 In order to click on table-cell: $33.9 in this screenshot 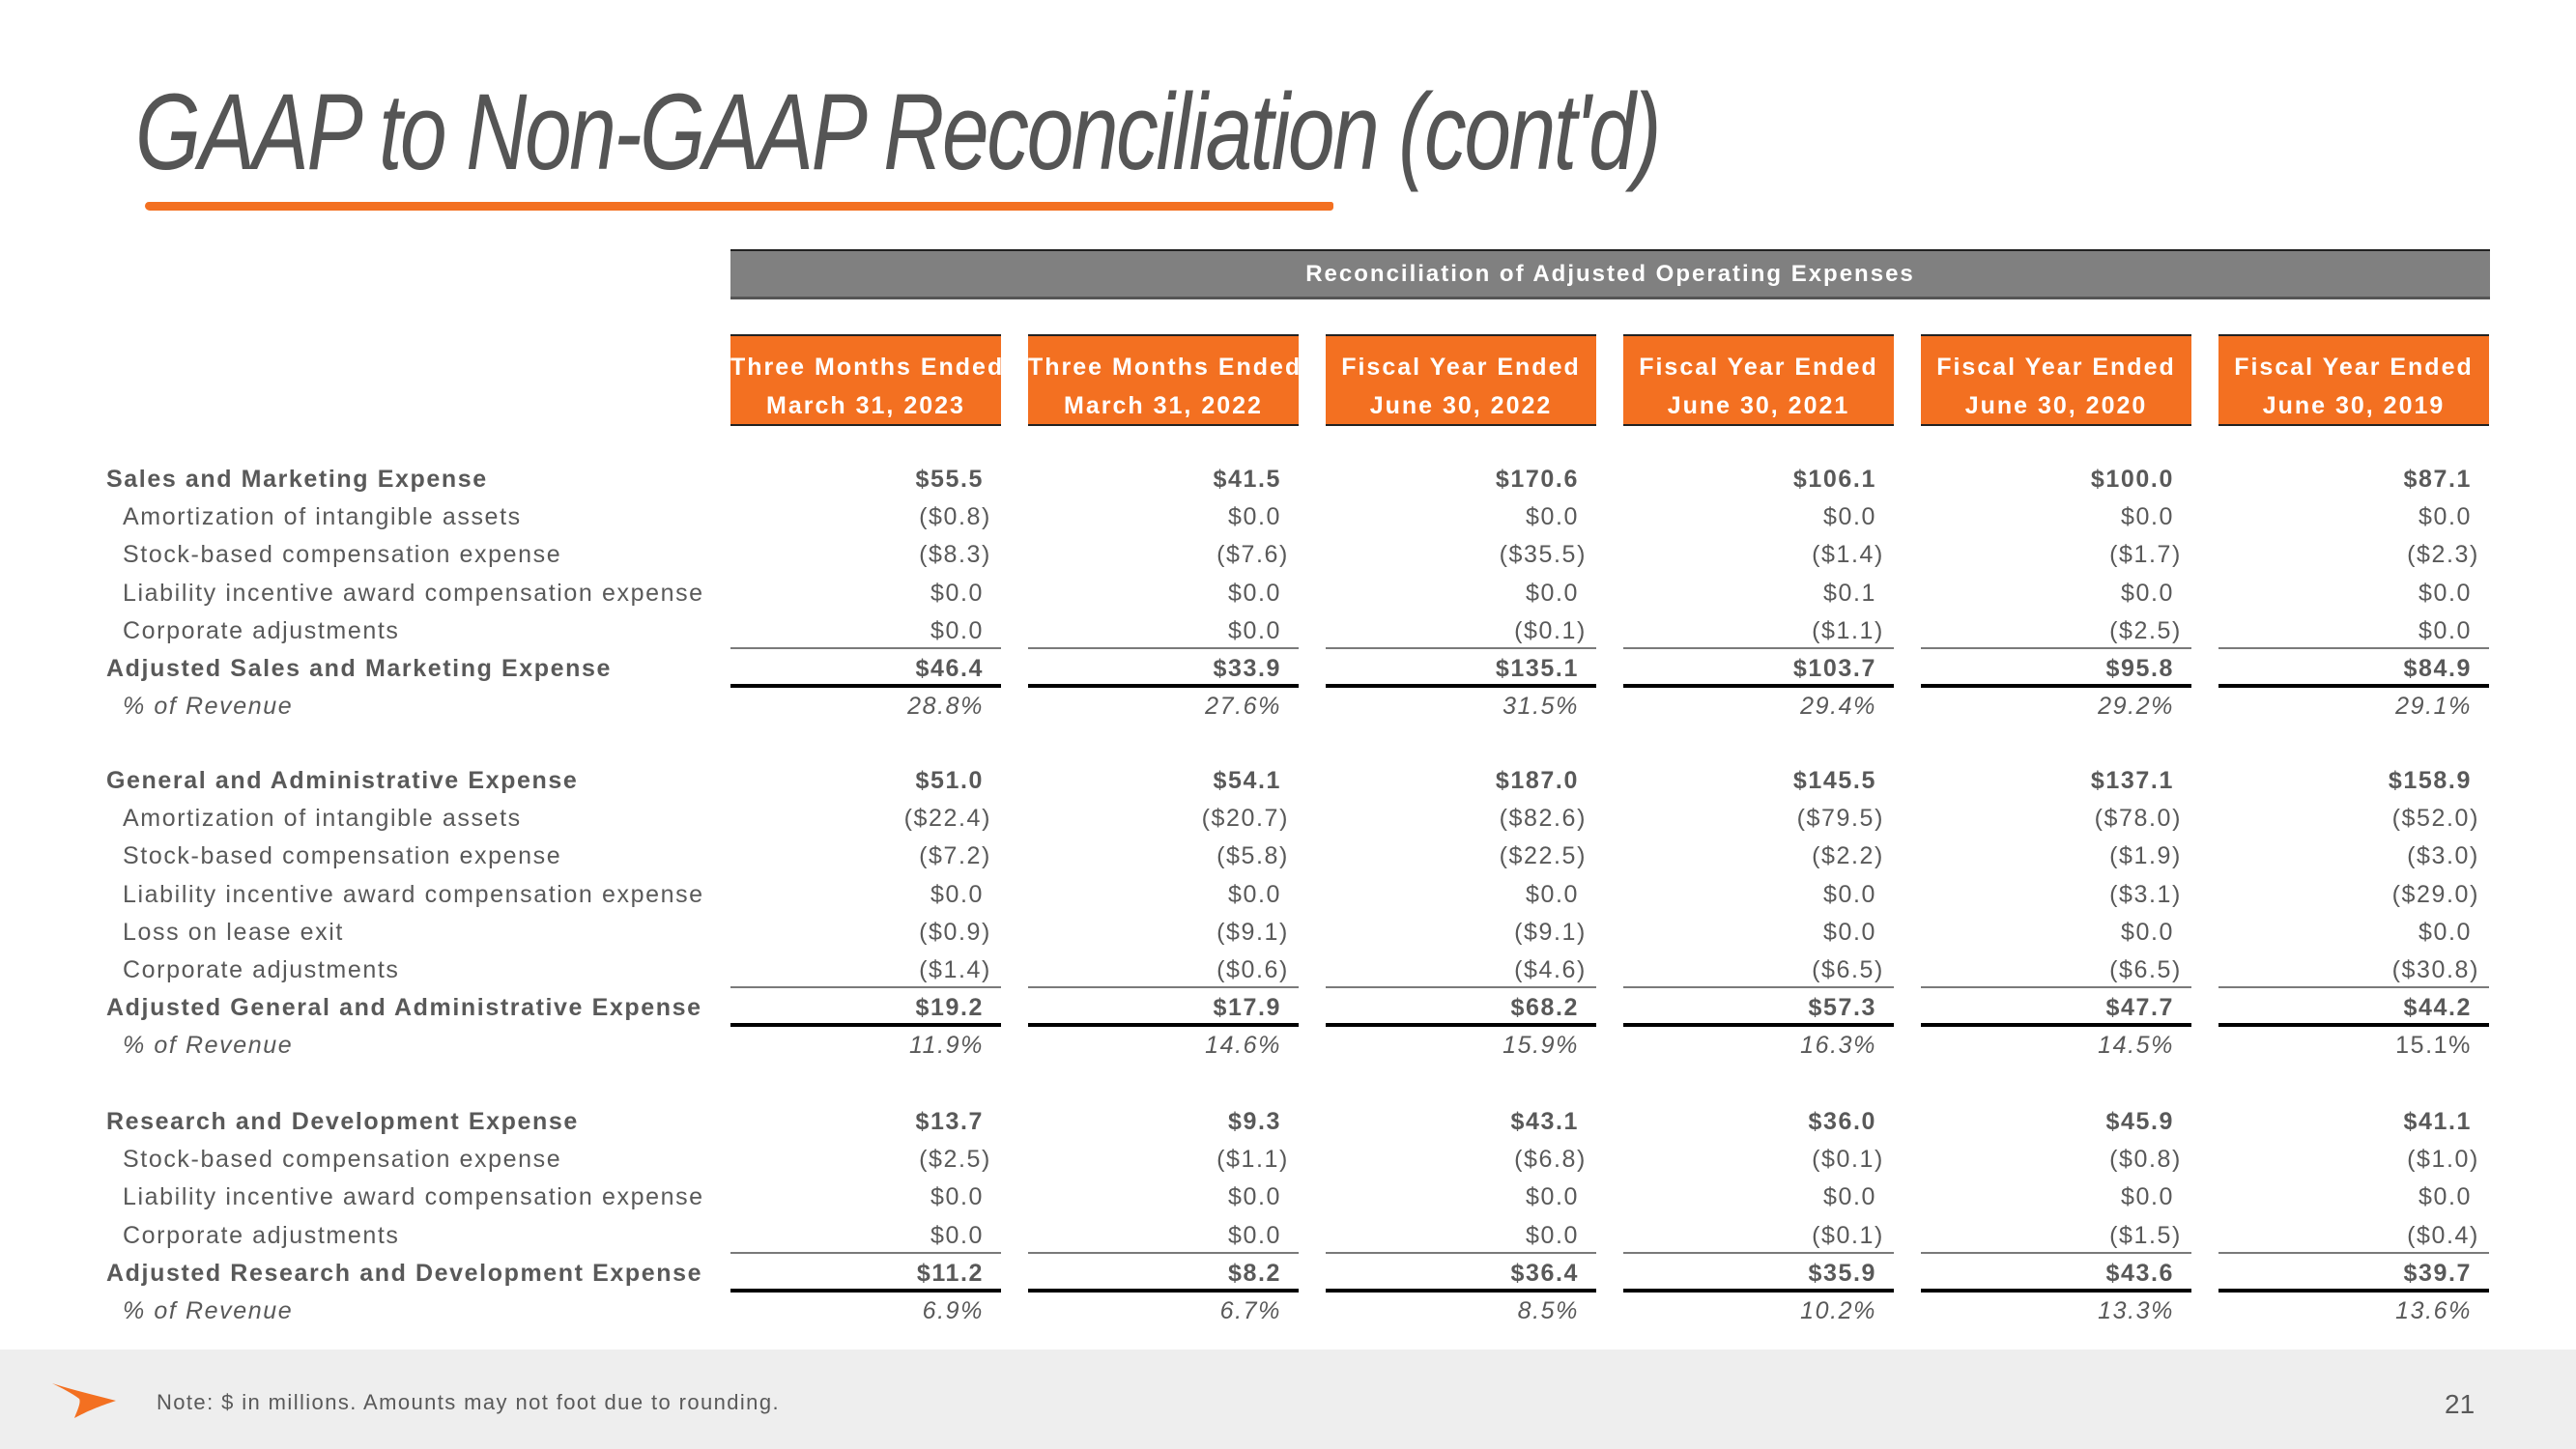, I will do `click(1247, 668)`.